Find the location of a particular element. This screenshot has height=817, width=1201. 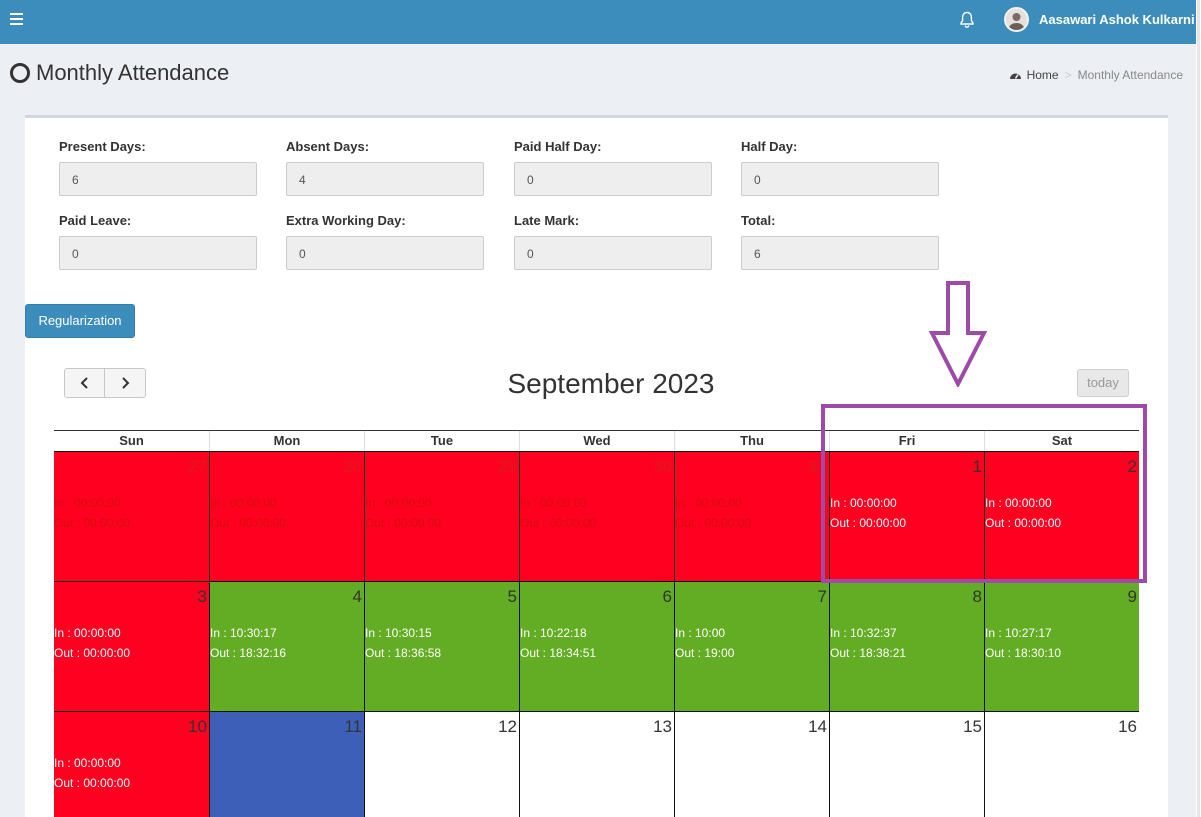

calendar-day-cell: 13 is located at coordinates (596, 764).